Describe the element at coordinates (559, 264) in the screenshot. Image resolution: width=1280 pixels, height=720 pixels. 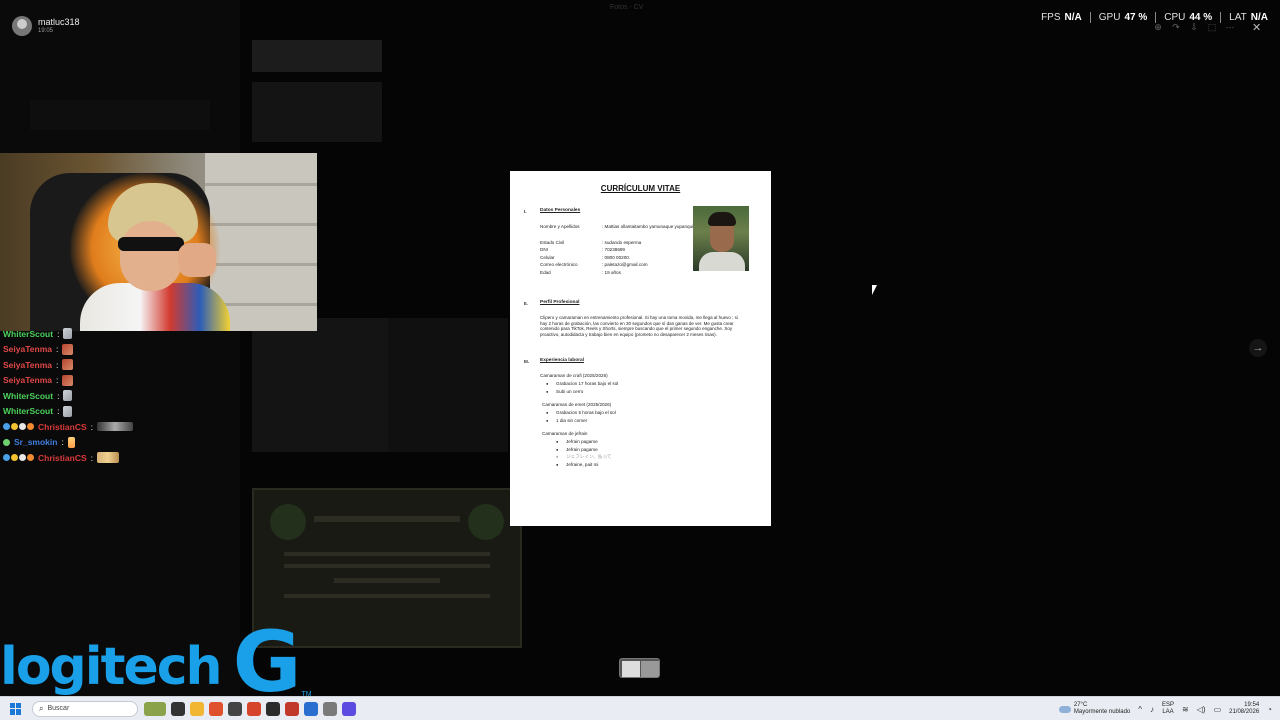
I see `field-label: Correo electrónico` at that location.